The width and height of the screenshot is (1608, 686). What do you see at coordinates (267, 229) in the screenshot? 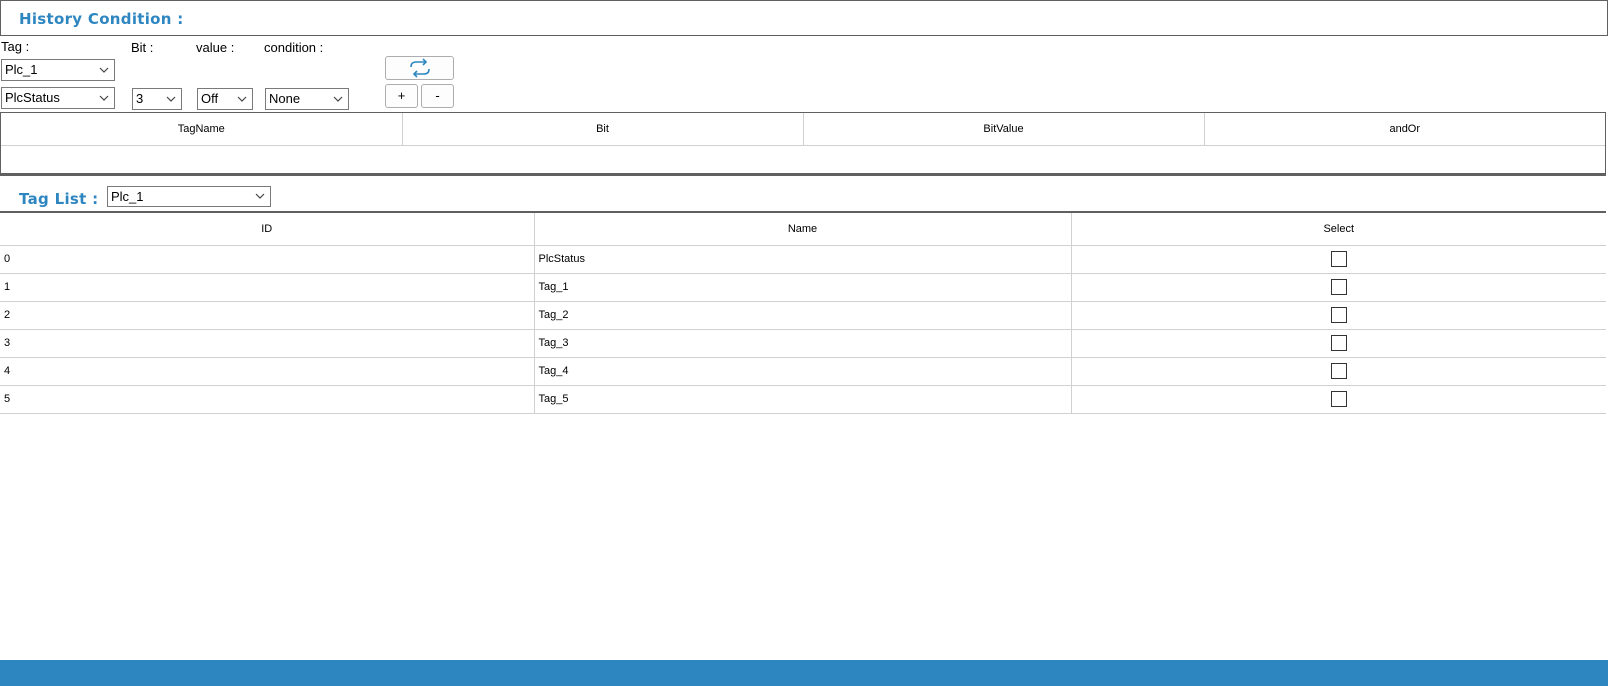
I see `column-header-id: ID` at bounding box center [267, 229].